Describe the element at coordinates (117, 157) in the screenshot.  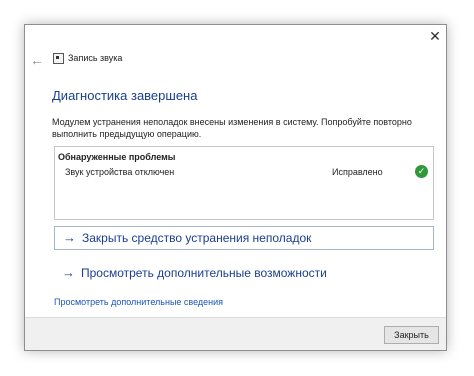
I see `problems-header: Обнаруженные проблемы` at that location.